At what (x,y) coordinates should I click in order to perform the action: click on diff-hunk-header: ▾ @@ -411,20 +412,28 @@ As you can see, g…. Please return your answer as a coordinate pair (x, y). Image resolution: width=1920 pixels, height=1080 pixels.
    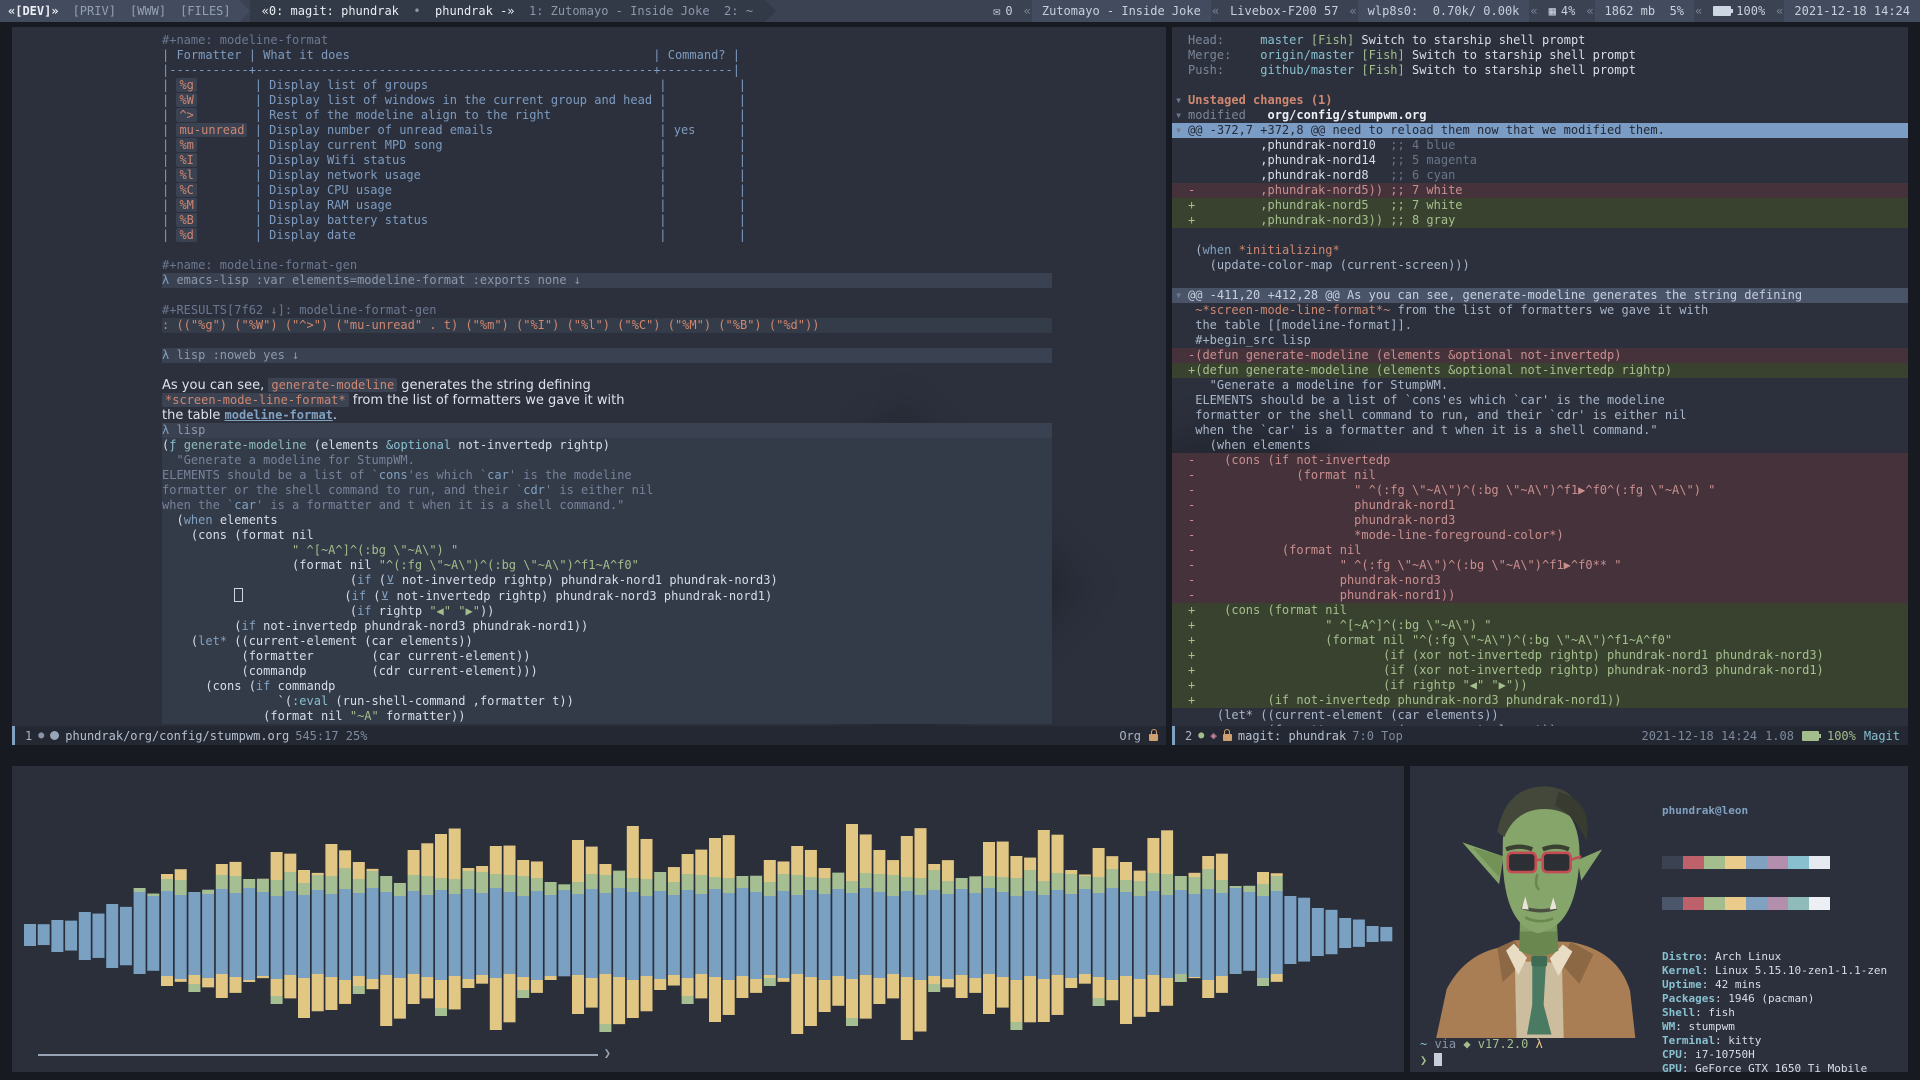
    Looking at the image, I should click on (1540, 295).